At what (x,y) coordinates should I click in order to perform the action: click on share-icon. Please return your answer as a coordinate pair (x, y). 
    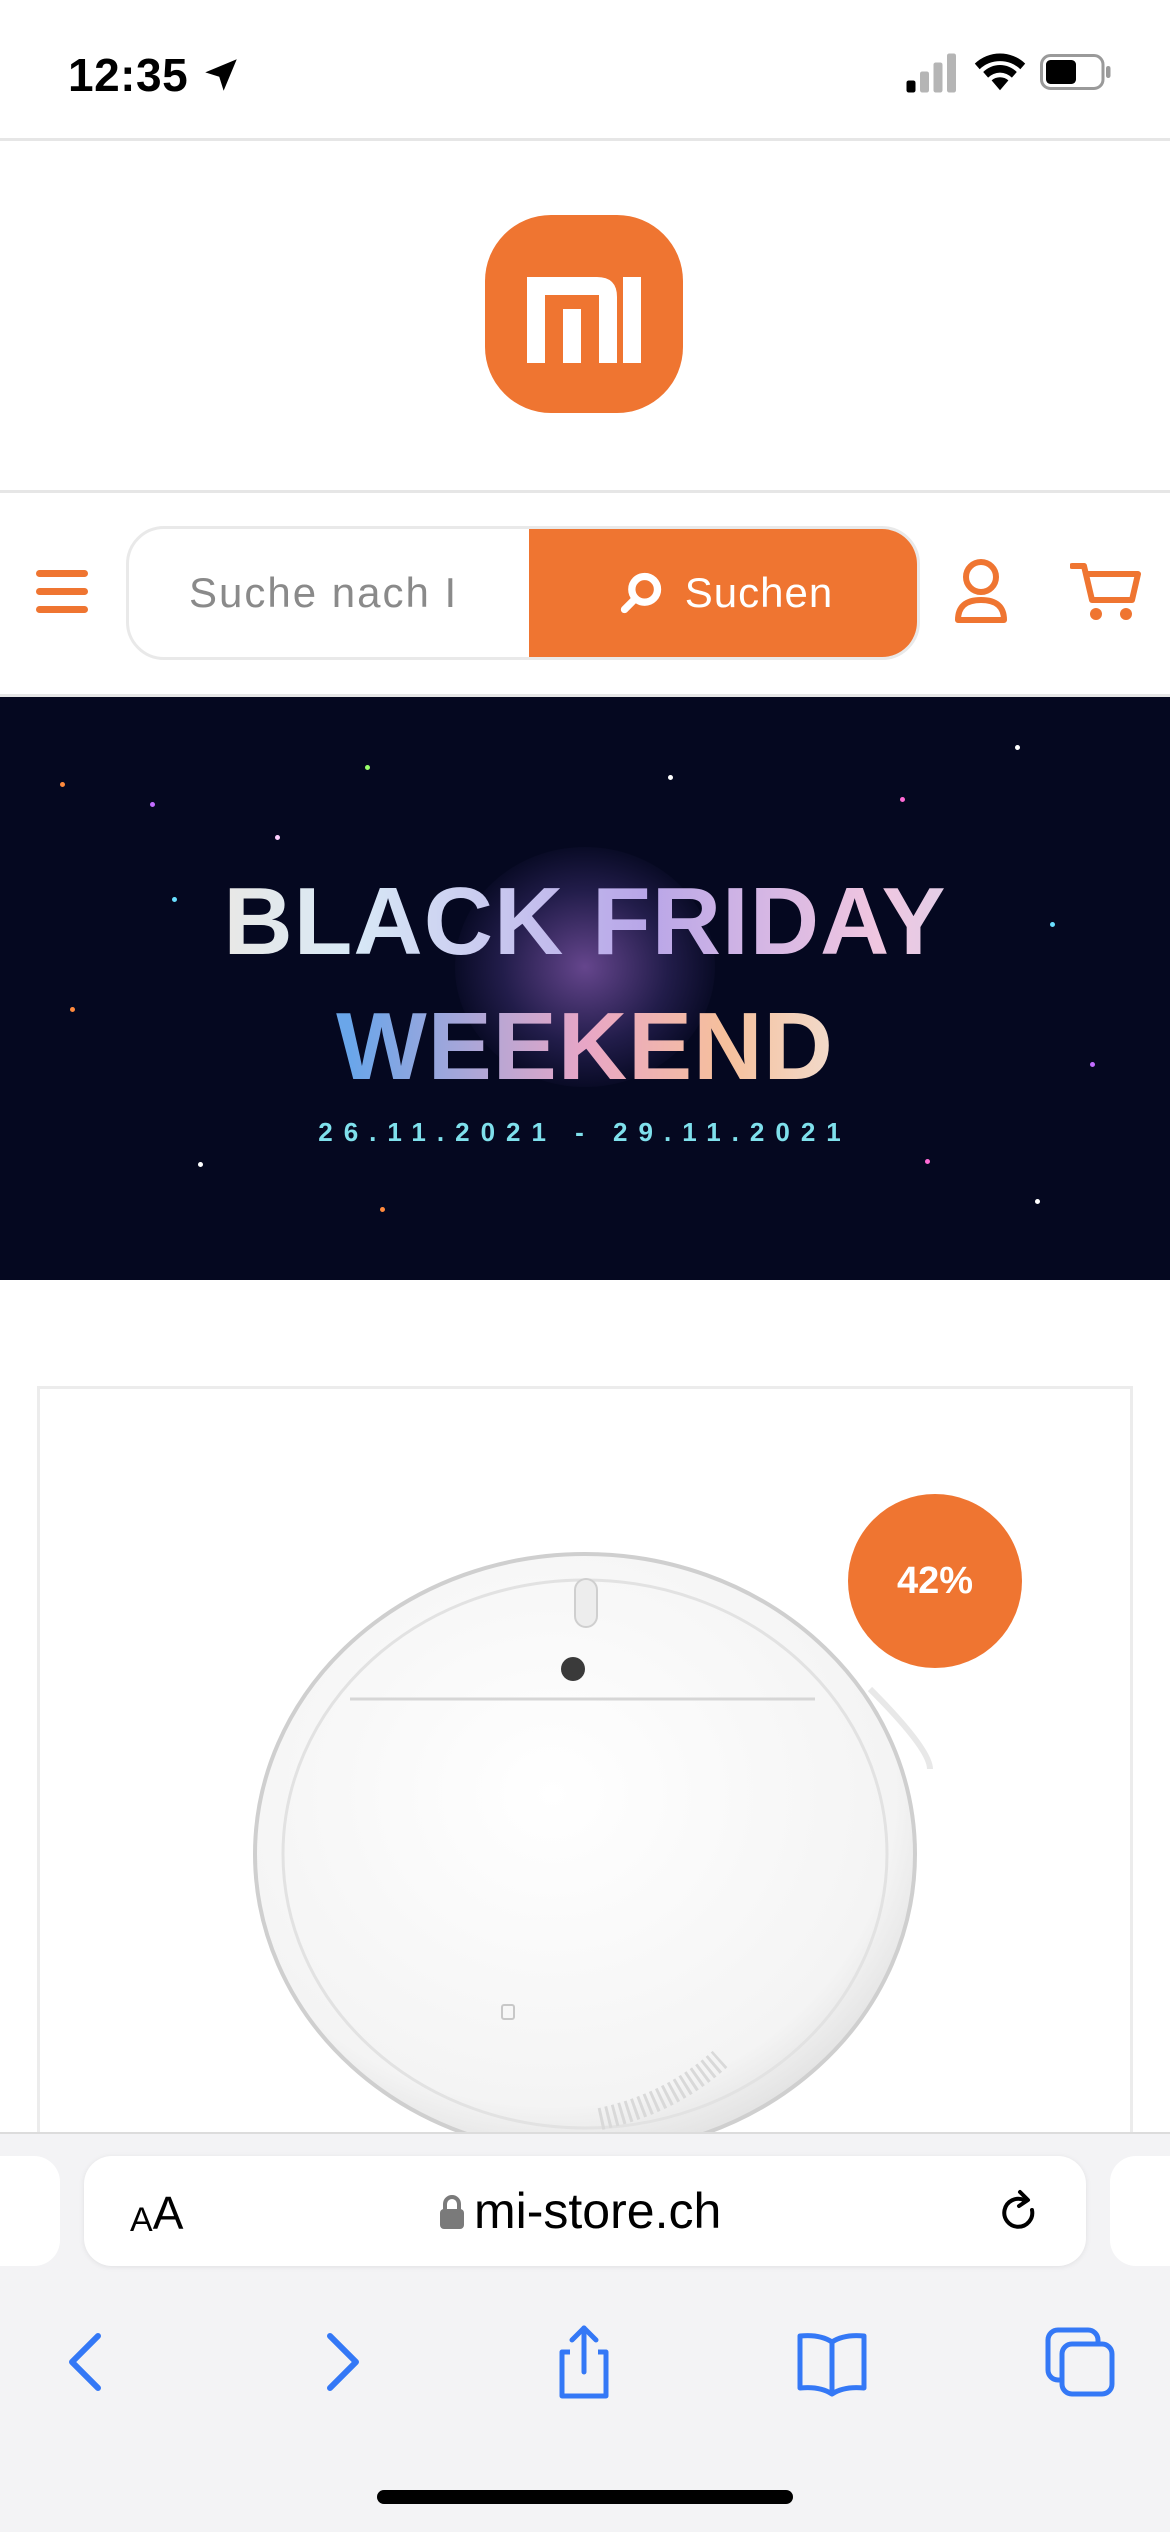
    Looking at the image, I should click on (584, 2362).